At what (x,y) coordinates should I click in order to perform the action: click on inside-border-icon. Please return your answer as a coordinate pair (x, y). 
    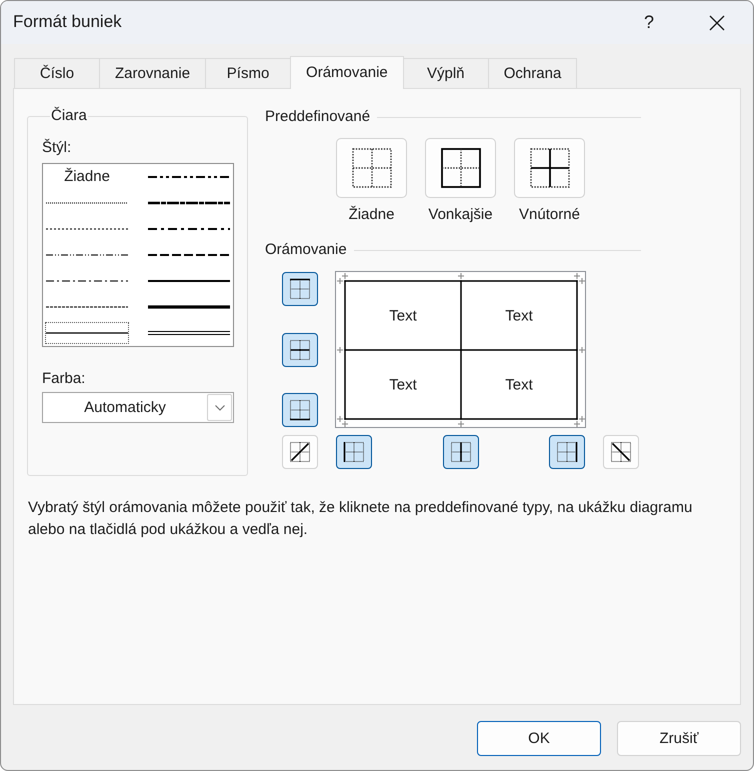
    Looking at the image, I should click on (550, 168).